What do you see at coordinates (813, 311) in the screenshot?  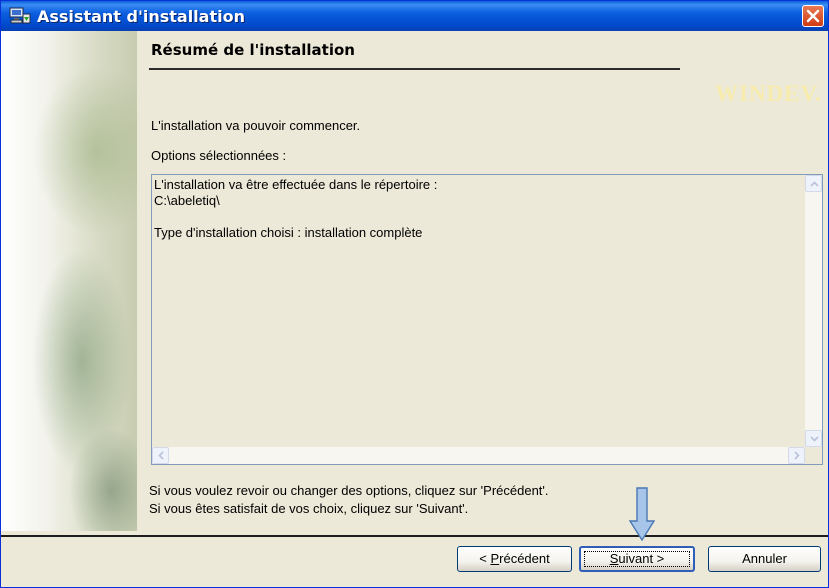 I see `vertical-scrollbar` at bounding box center [813, 311].